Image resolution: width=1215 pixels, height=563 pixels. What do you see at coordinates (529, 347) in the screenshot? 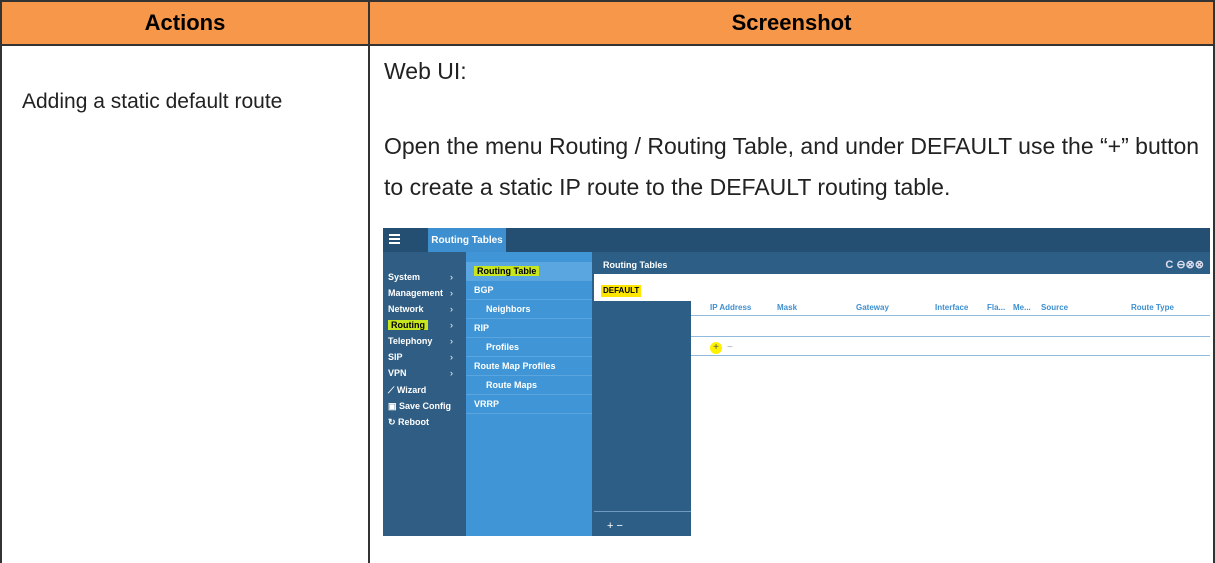
I see `nav-profiles: Profiles` at bounding box center [529, 347].